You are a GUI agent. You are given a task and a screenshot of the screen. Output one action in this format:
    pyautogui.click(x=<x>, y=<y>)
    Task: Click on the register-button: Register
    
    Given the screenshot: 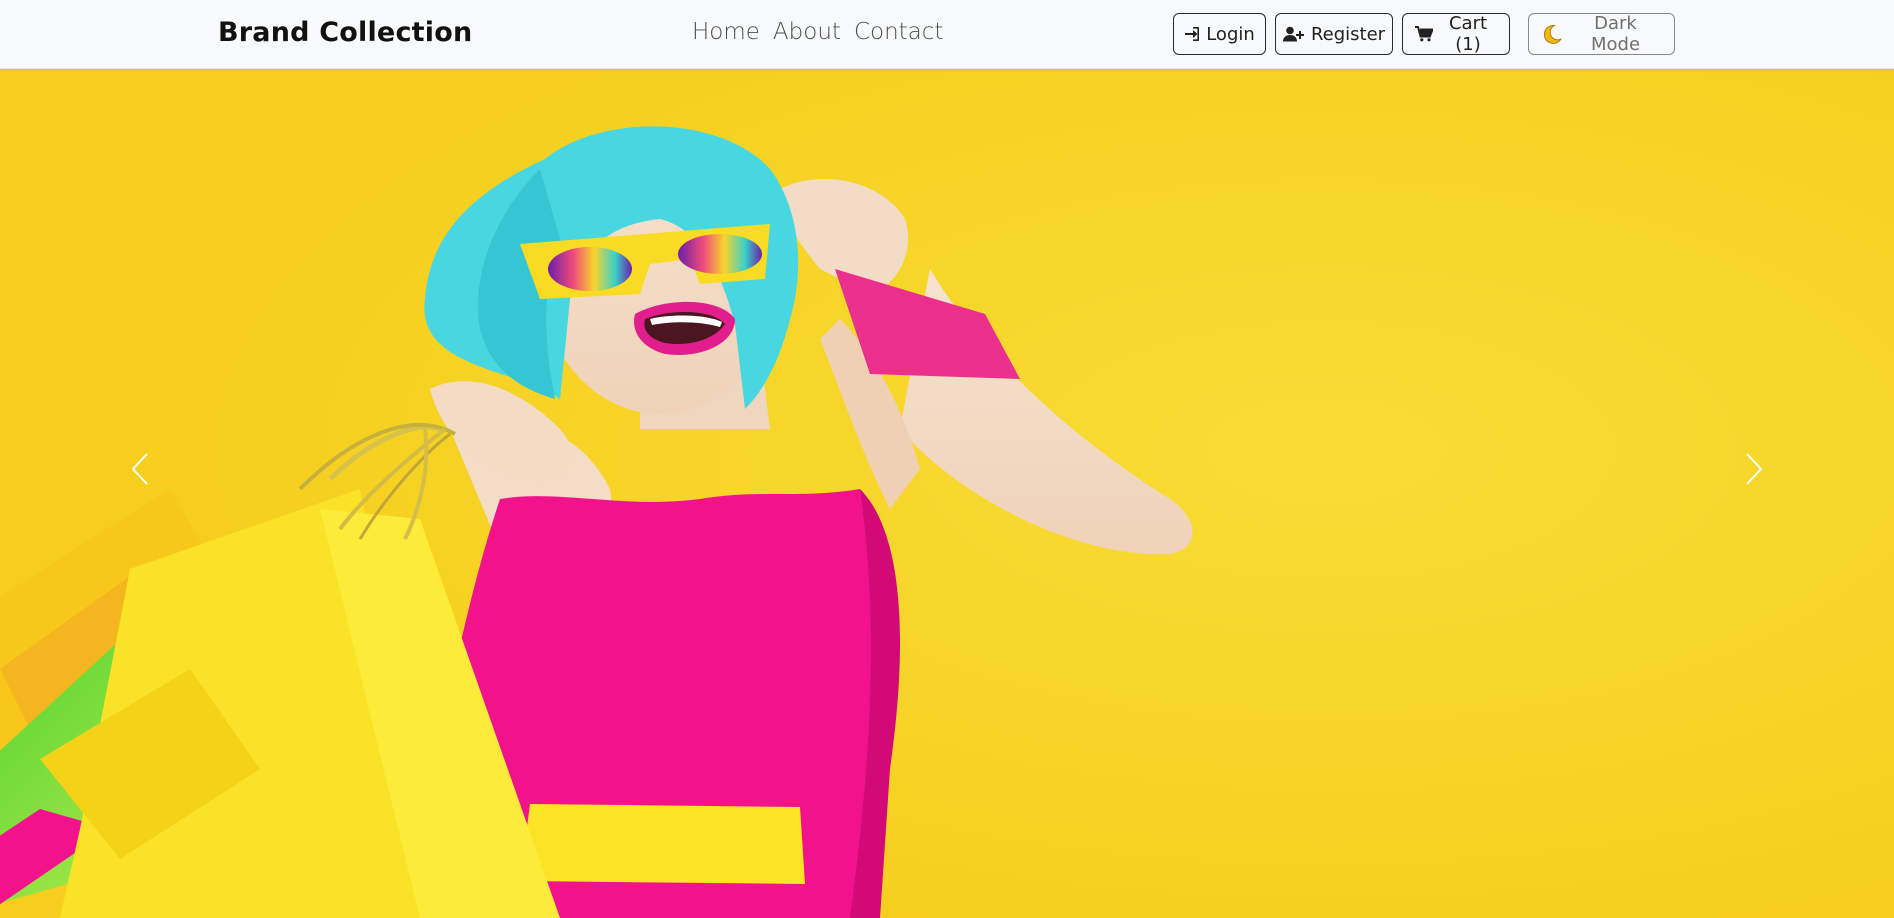 What is the action you would take?
    pyautogui.click(x=1334, y=34)
    